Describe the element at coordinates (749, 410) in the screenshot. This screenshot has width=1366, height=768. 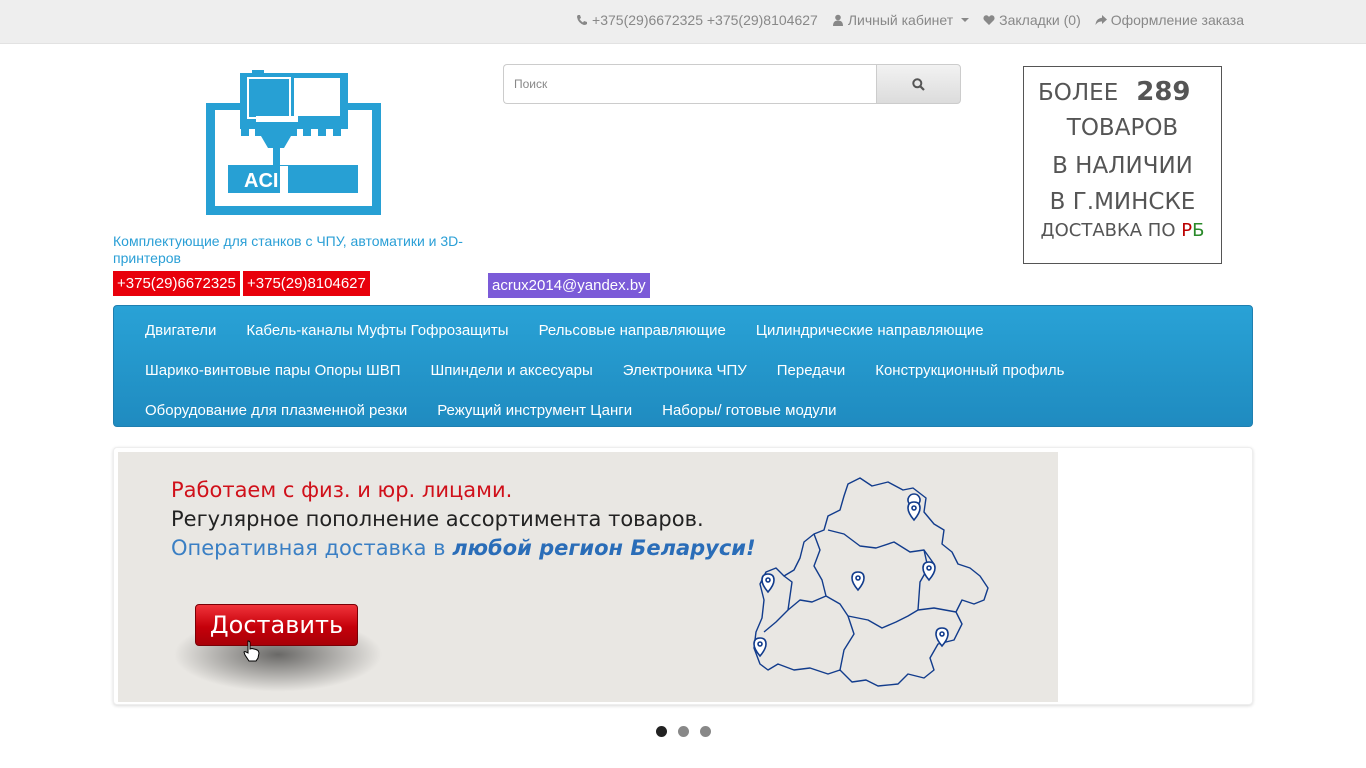
I see `menu-item: Наборы/ готовые модули` at that location.